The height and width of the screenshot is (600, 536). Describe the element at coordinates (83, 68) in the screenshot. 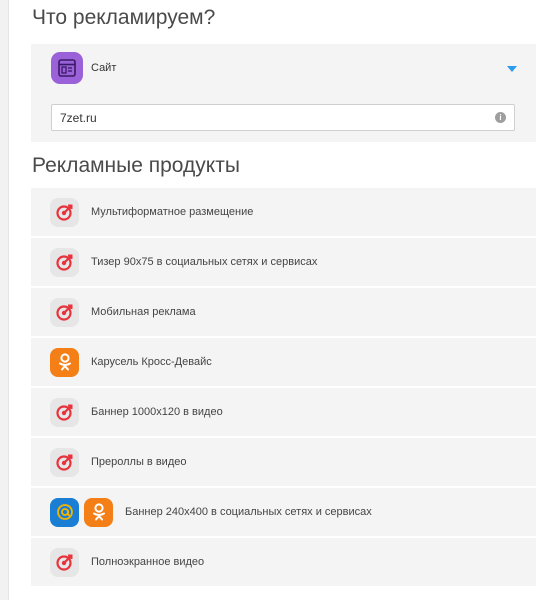

I see `object-type-selector: Сайт` at that location.